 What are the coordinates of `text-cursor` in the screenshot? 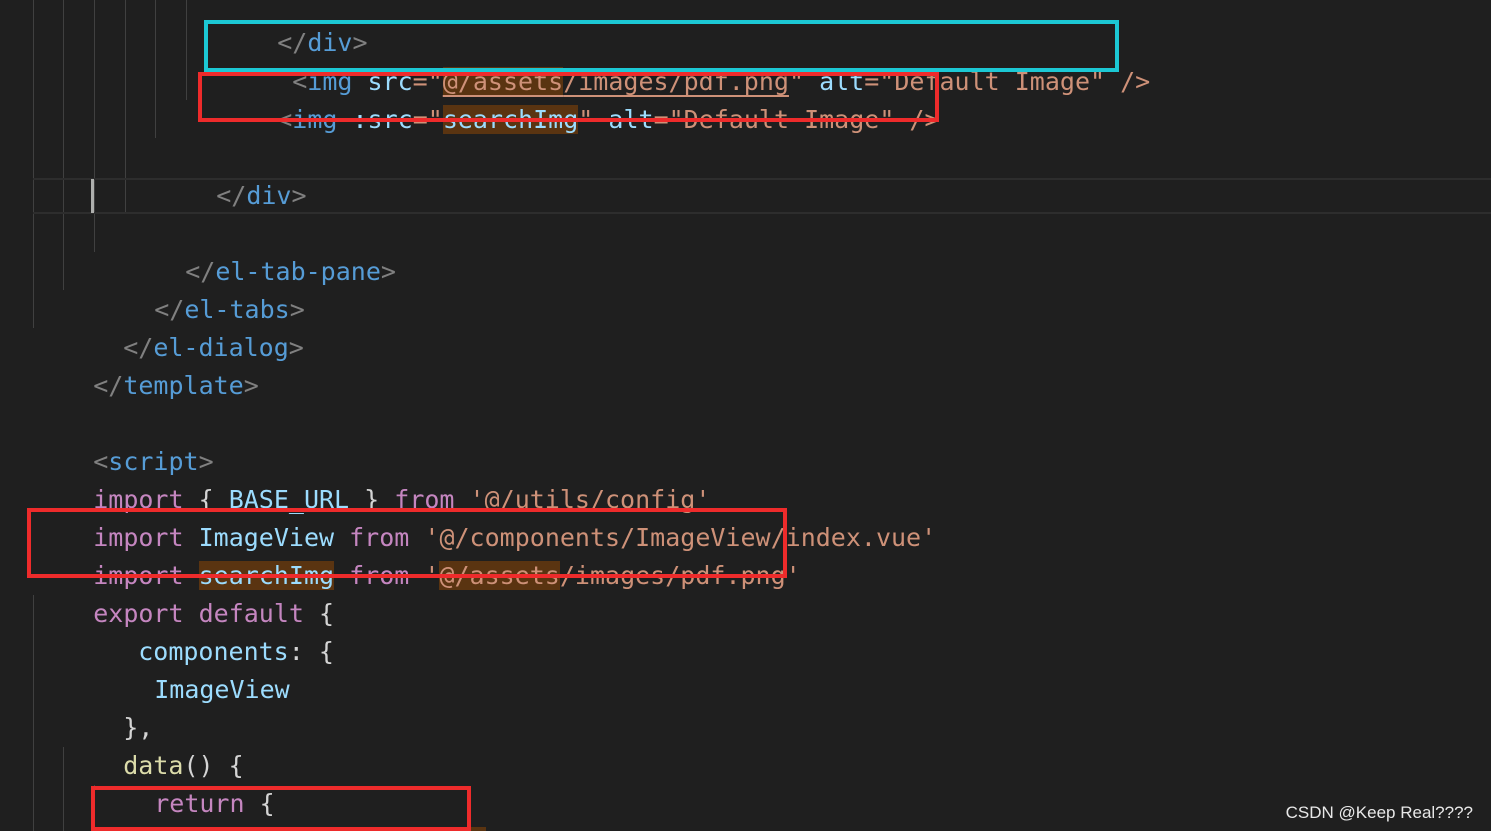 It's located at (92, 196).